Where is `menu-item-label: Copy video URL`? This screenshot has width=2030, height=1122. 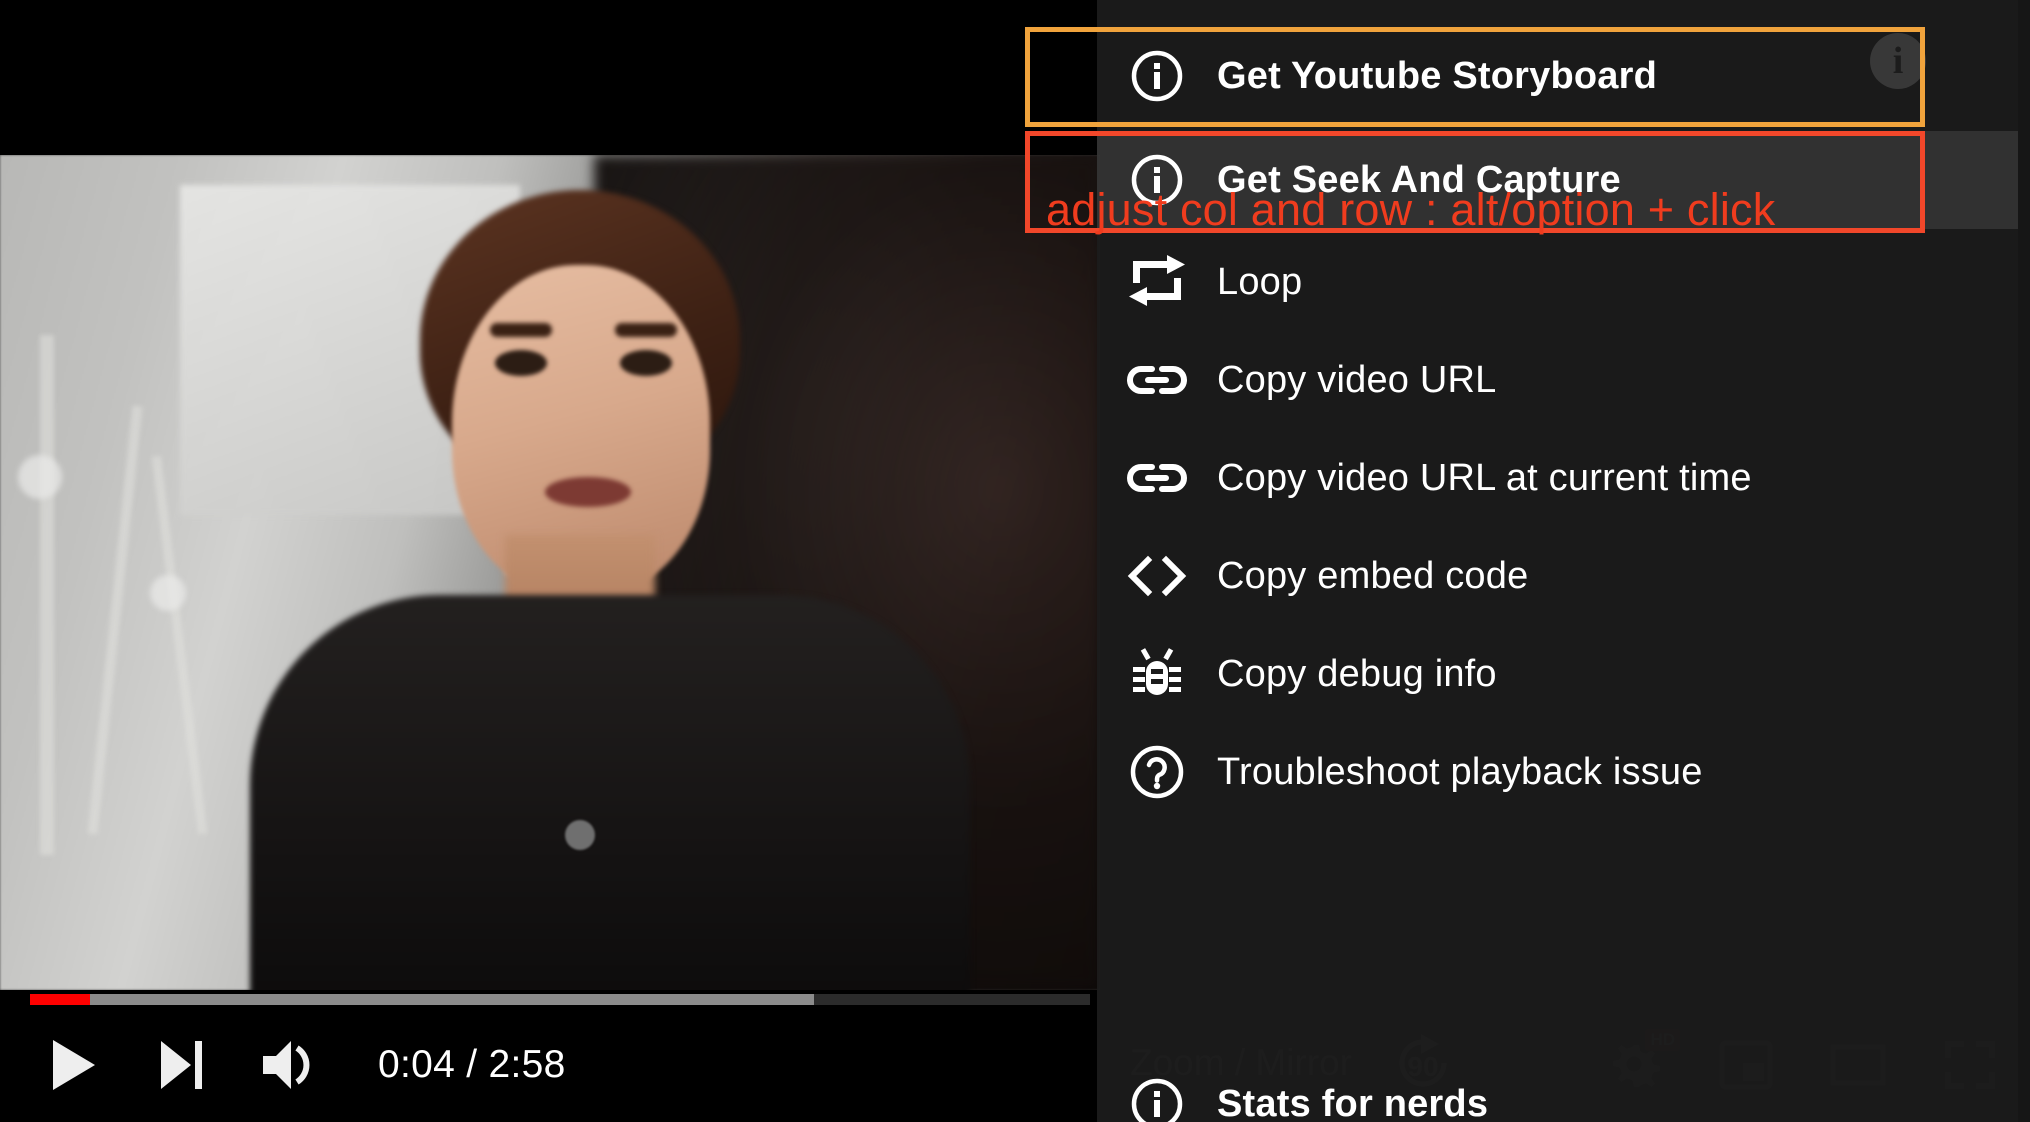 menu-item-label: Copy video URL is located at coordinates (1357, 379).